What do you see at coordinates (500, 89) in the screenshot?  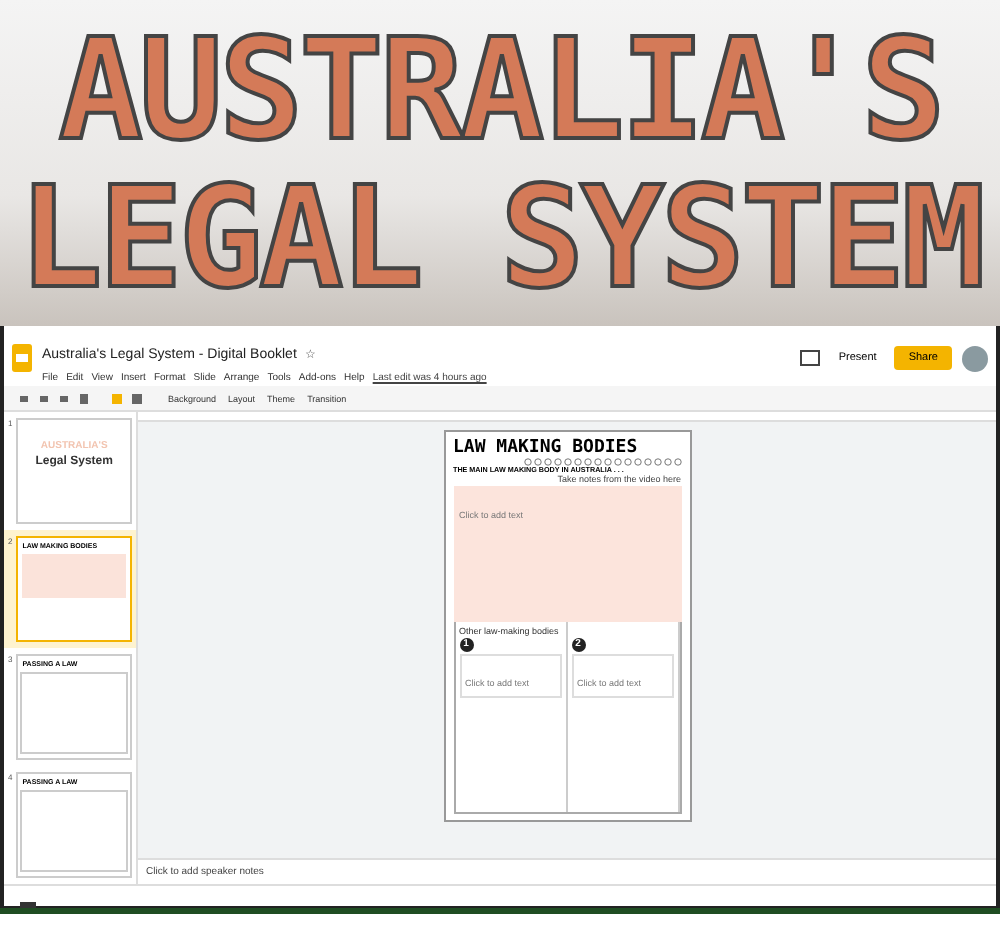 I see `banner-title: AUSTRALIA'S` at bounding box center [500, 89].